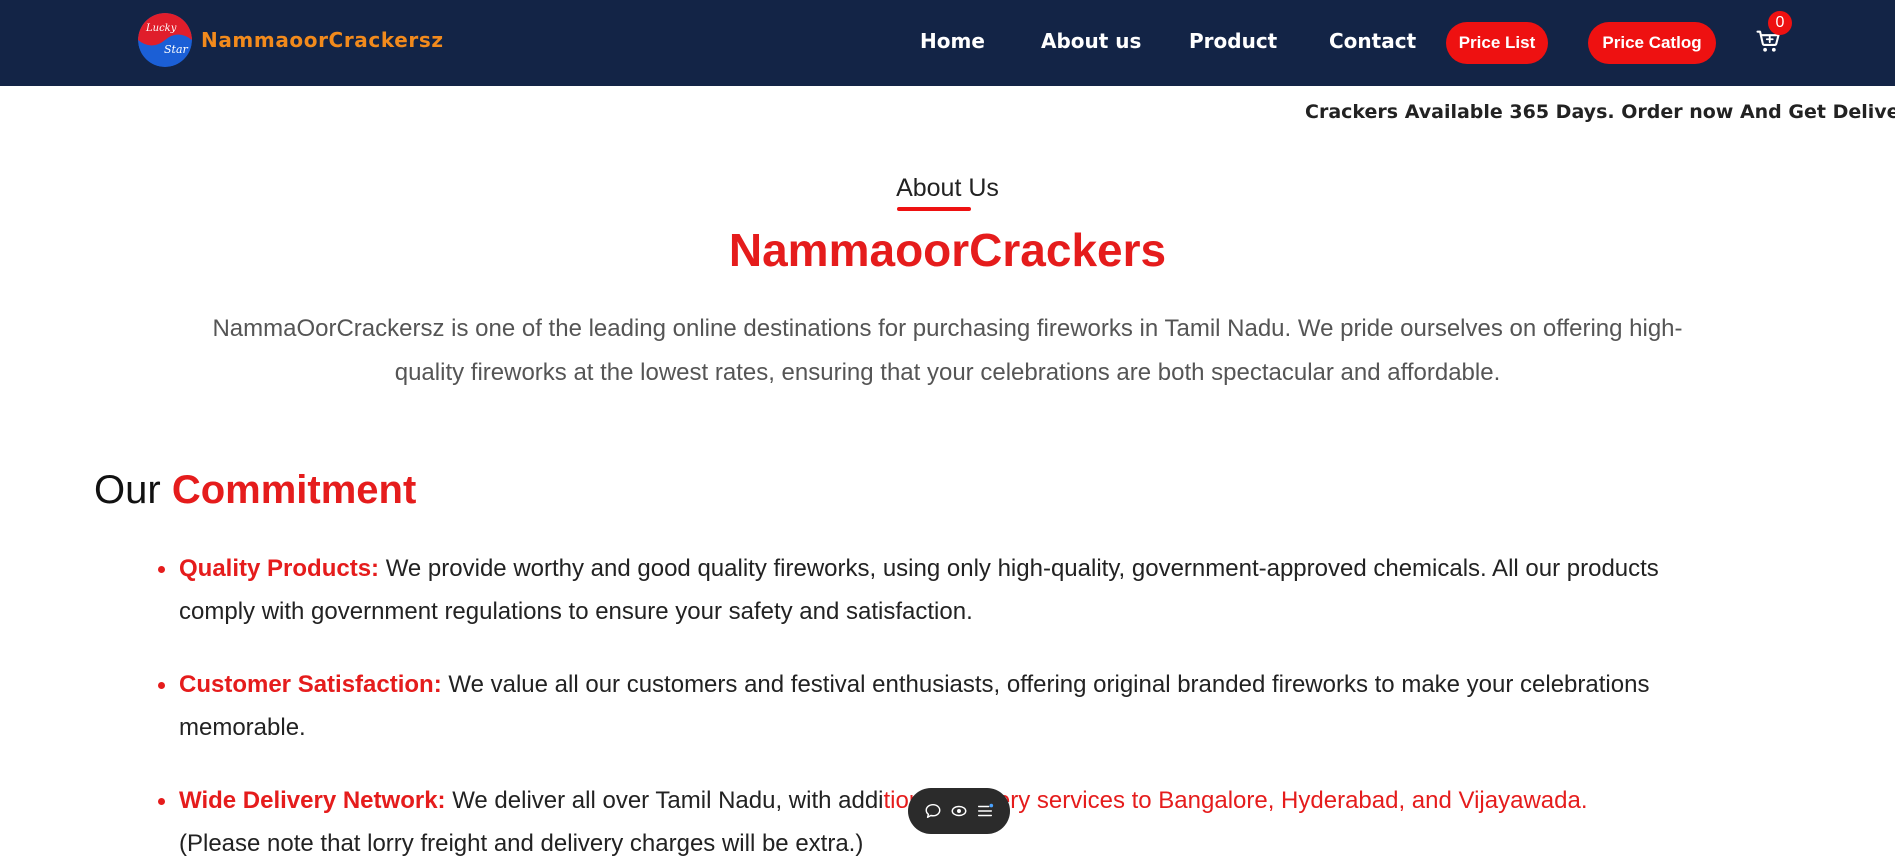  Describe the element at coordinates (279, 568) in the screenshot. I see `commitment-item-lead: Quality Products:` at that location.